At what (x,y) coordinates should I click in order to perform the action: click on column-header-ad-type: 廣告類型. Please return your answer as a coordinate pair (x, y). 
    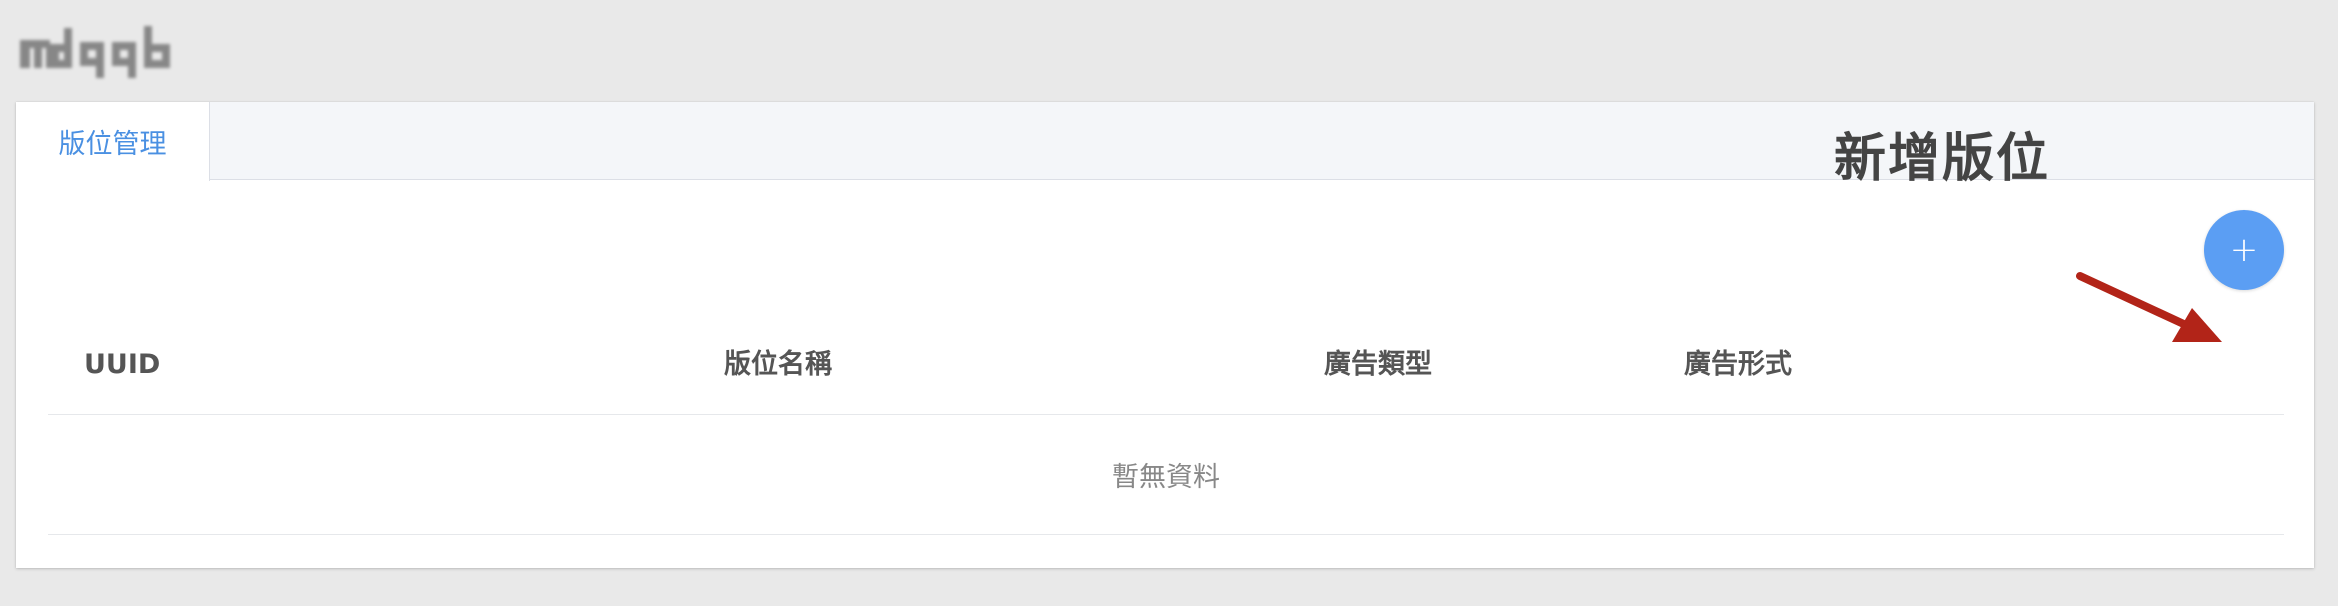
    Looking at the image, I should click on (1378, 364).